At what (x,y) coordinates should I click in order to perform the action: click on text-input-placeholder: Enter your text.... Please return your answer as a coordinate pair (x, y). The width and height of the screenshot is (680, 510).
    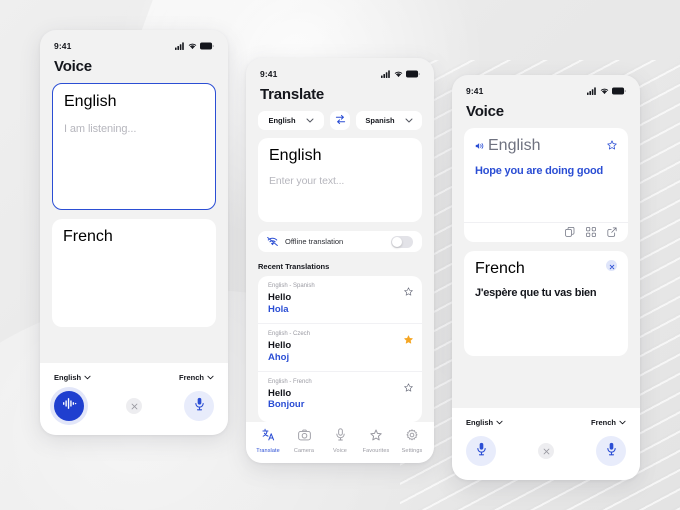
    Looking at the image, I should click on (307, 181).